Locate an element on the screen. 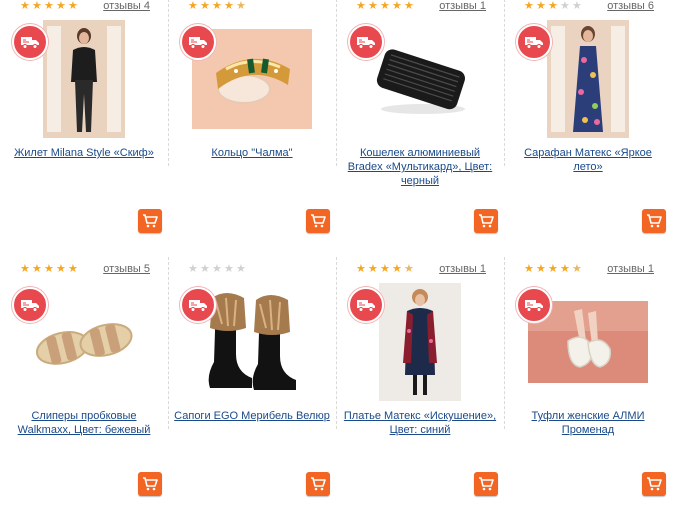  product-card: ★ ★ ★ ★ ★ Кольцо "Чалма" is located at coordinates (252, 122).